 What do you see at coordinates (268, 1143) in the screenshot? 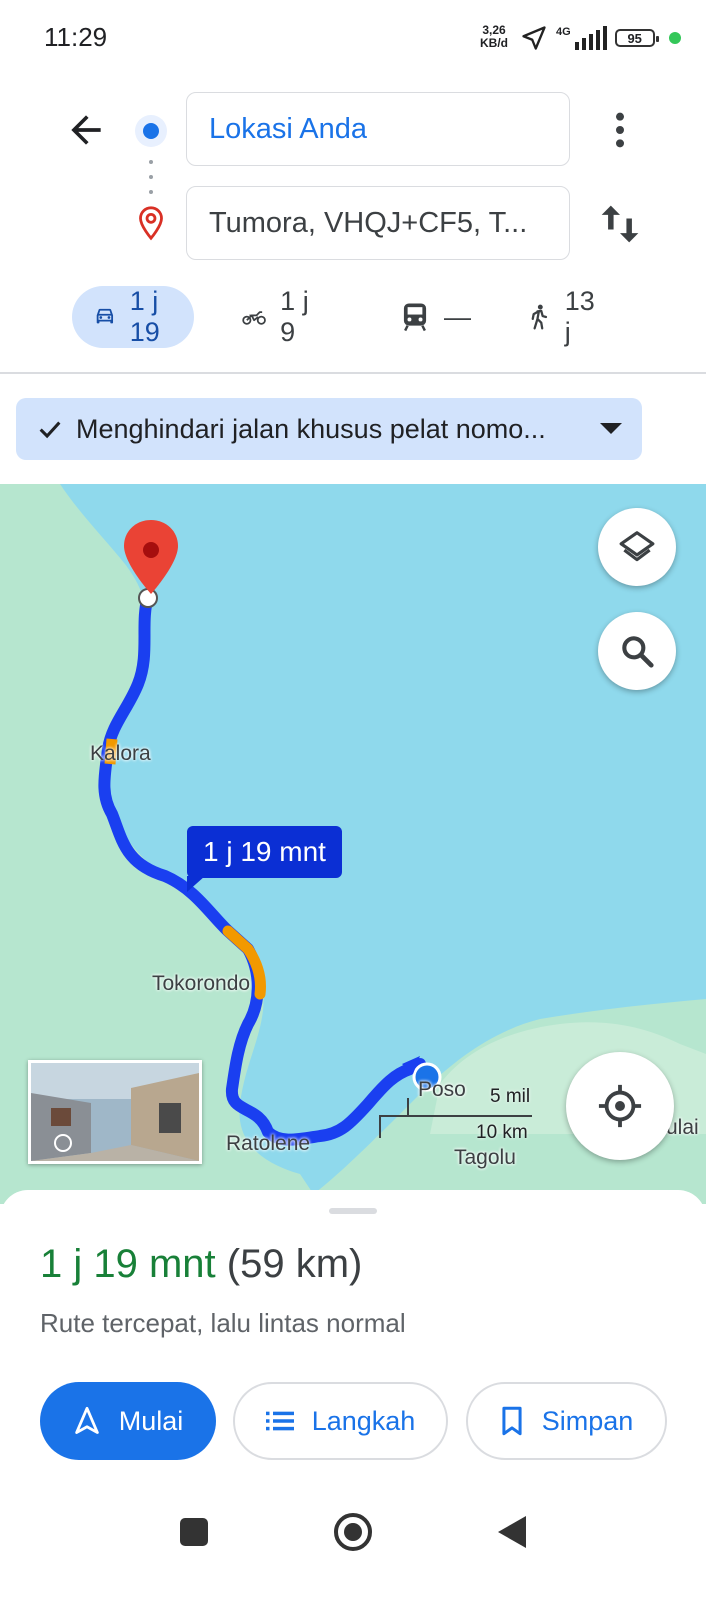
I see `map-label-ratolene: Ratolene` at bounding box center [268, 1143].